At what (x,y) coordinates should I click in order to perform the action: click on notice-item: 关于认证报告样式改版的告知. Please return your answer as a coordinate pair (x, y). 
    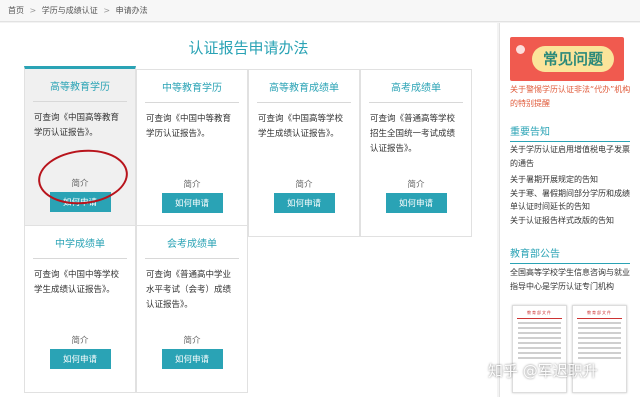
    Looking at the image, I should click on (573, 221).